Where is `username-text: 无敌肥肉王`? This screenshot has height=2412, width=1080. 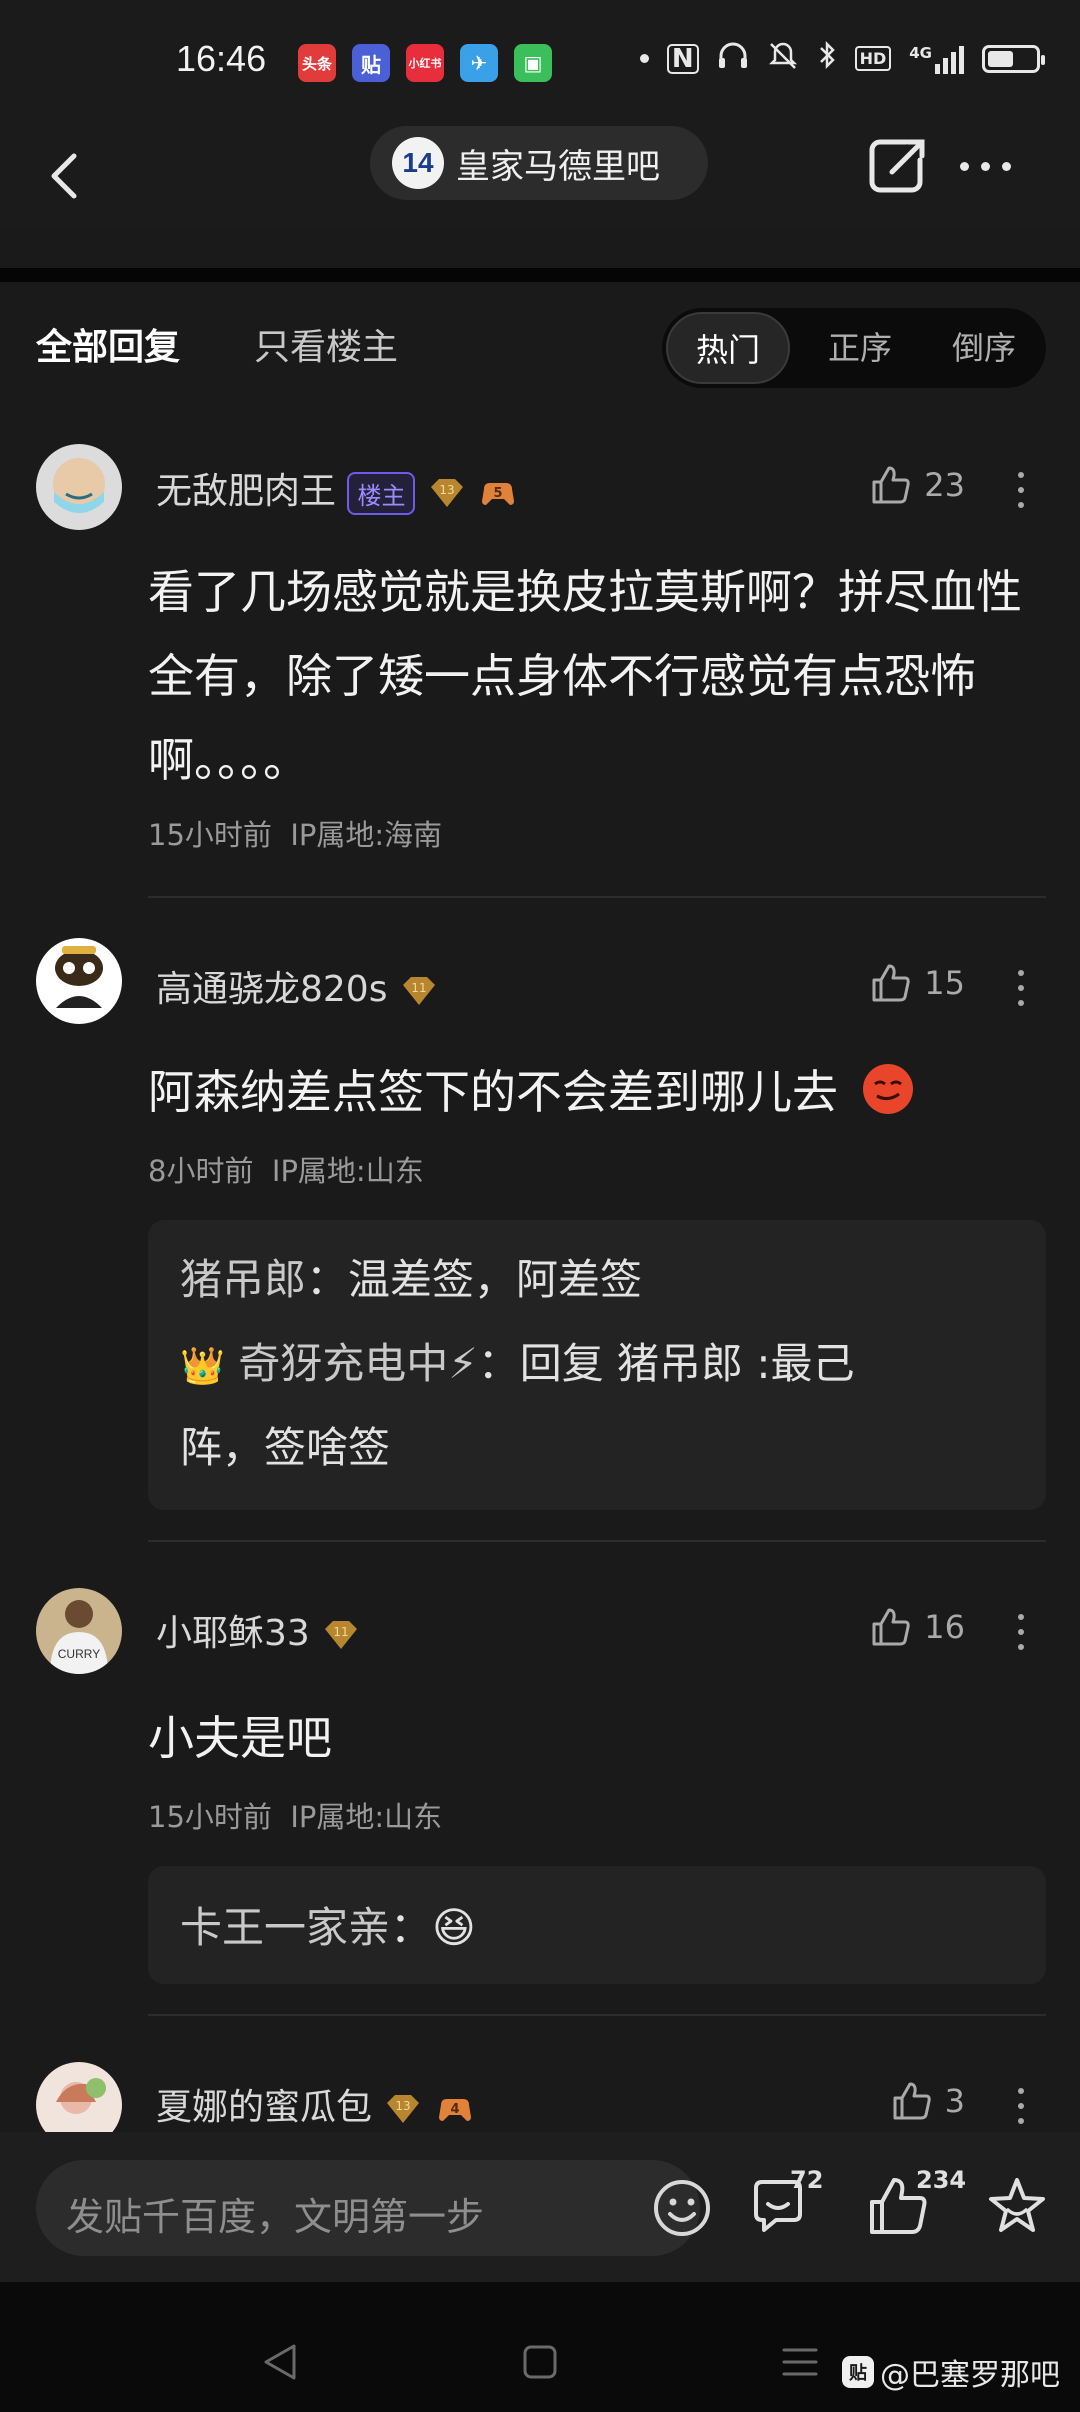
username-text: 无敌肥肉王 is located at coordinates (246, 491).